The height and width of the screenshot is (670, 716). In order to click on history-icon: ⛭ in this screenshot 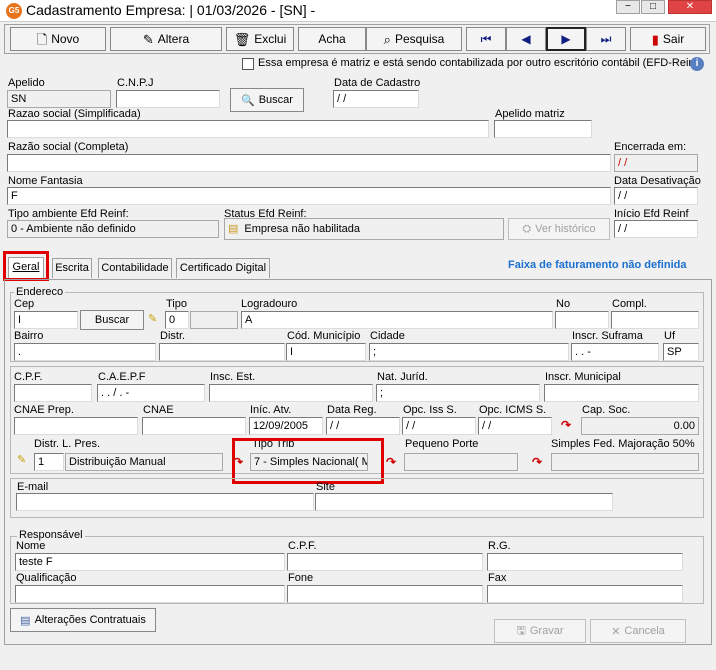, I will do `click(527, 228)`.